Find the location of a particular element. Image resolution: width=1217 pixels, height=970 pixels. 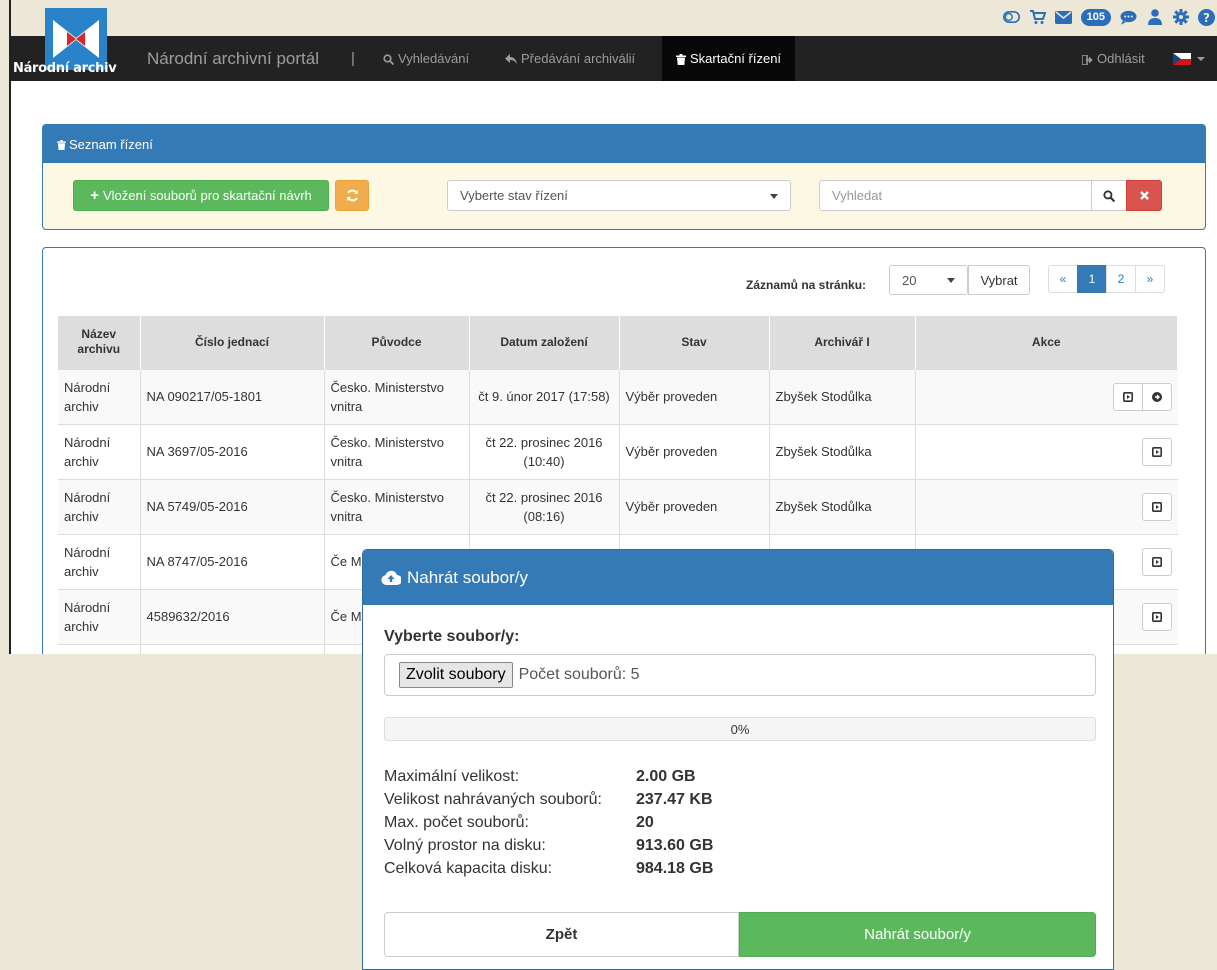

logout-icon is located at coordinates (1087, 60).